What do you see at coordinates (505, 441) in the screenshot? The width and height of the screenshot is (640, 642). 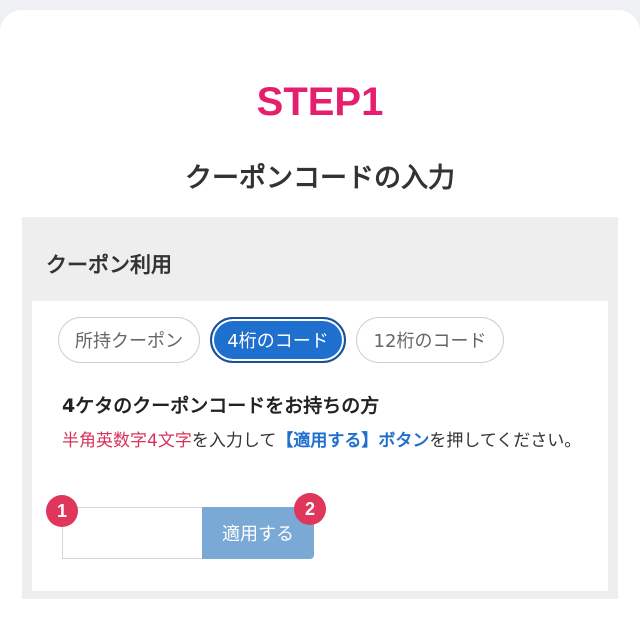 I see `instruction-end: を押してください。` at bounding box center [505, 441].